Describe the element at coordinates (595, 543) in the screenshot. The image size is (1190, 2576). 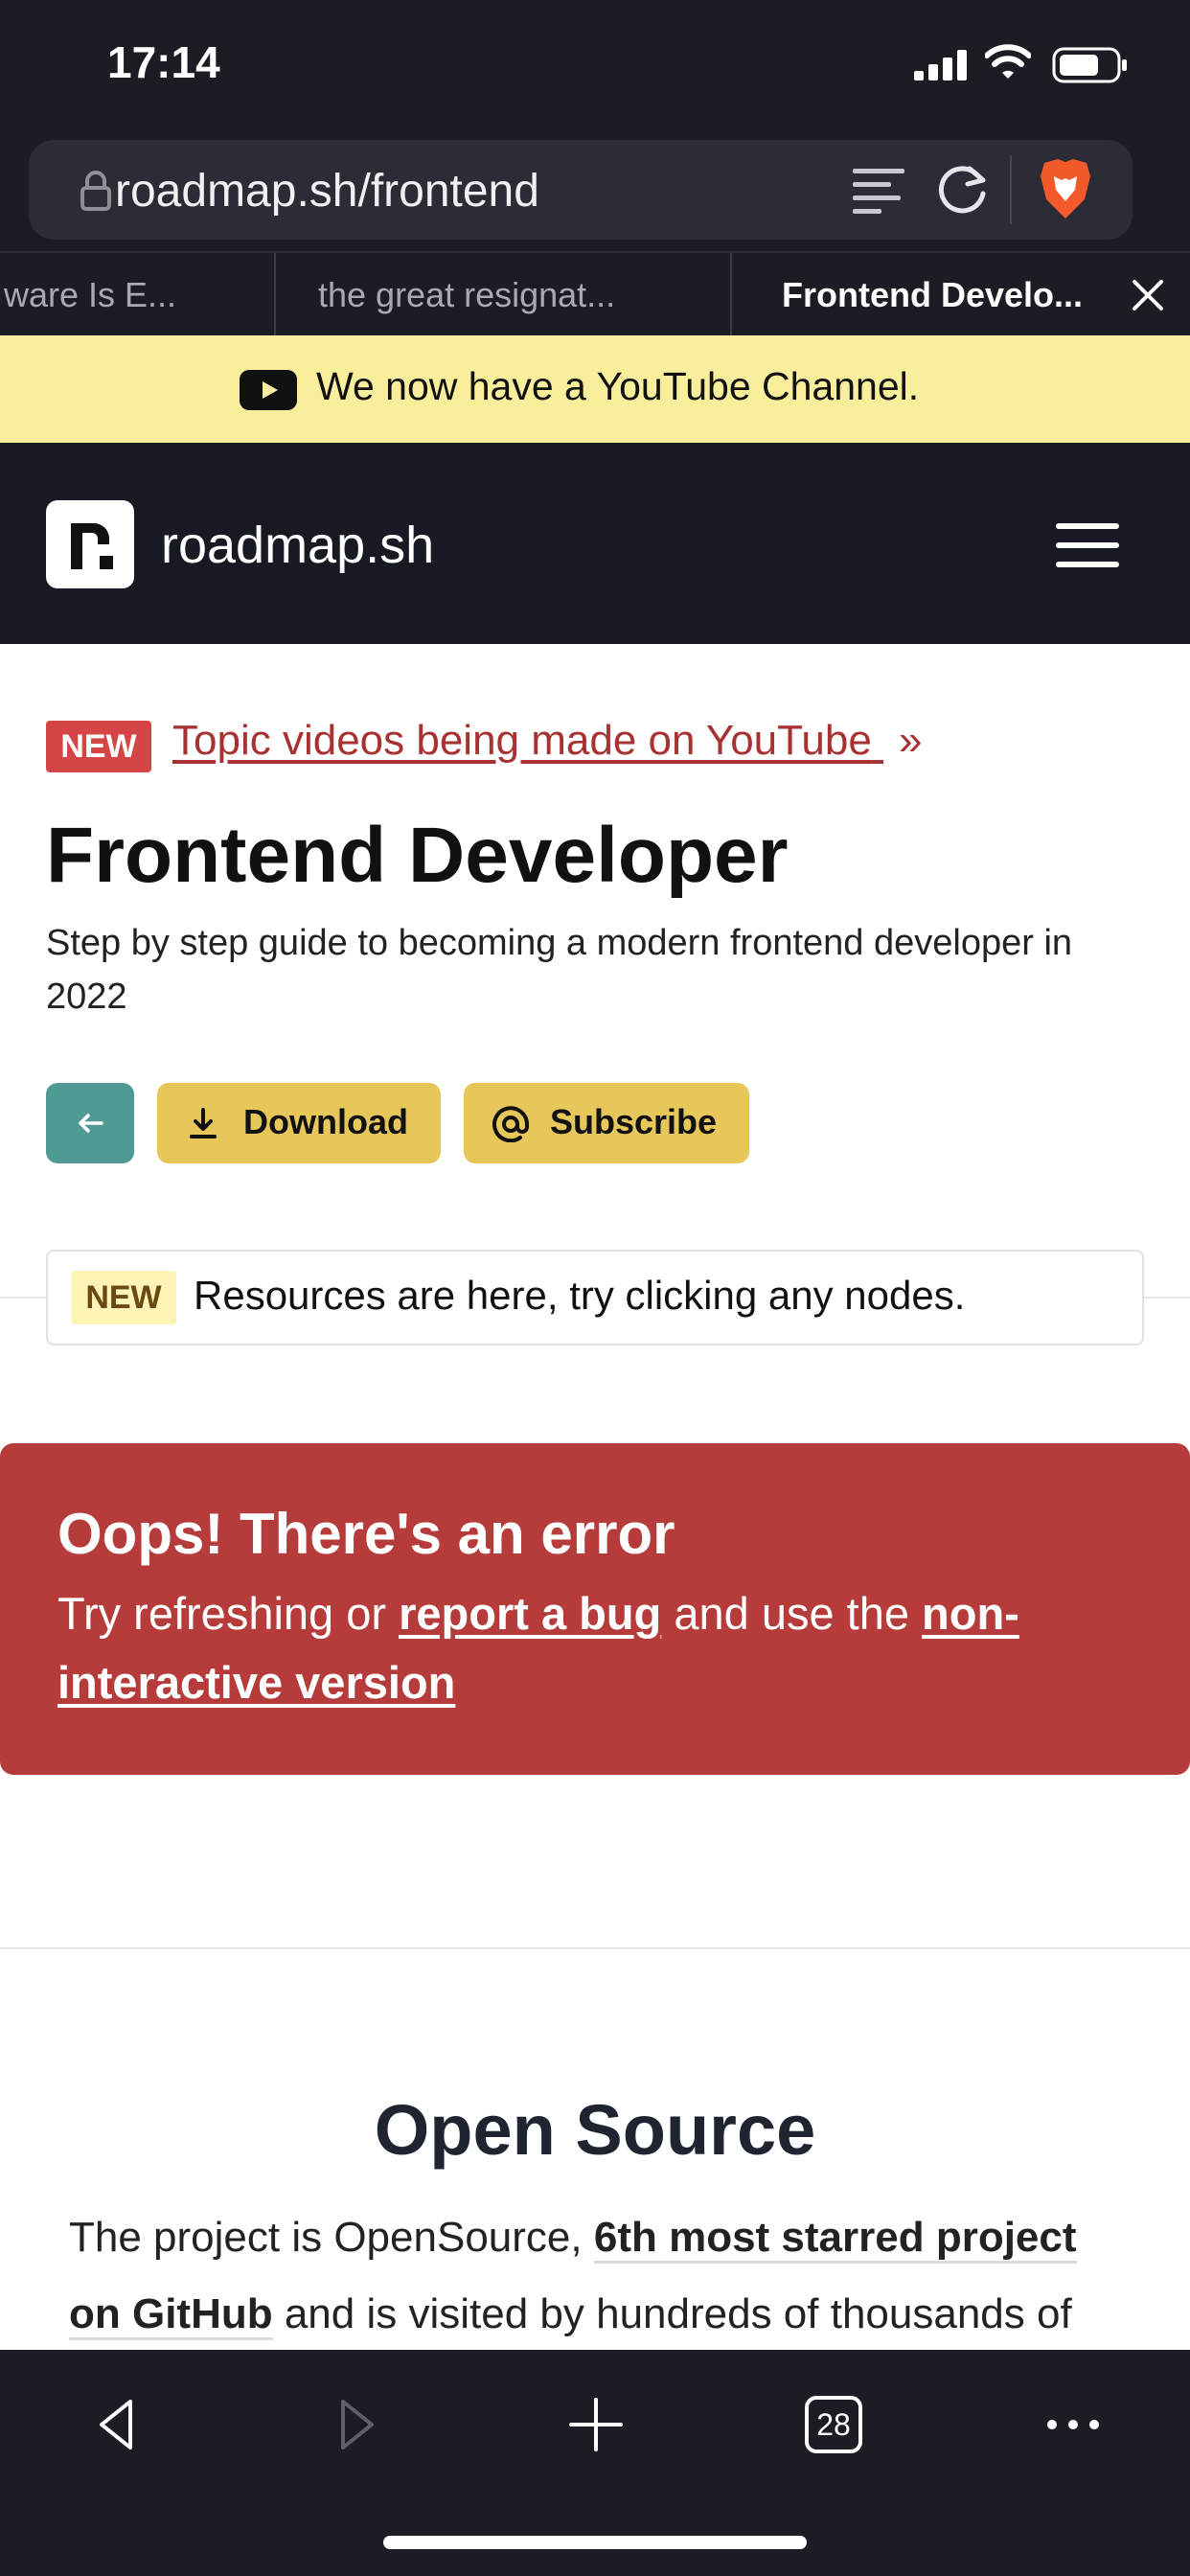
I see `site-header: roadmap.sh` at that location.